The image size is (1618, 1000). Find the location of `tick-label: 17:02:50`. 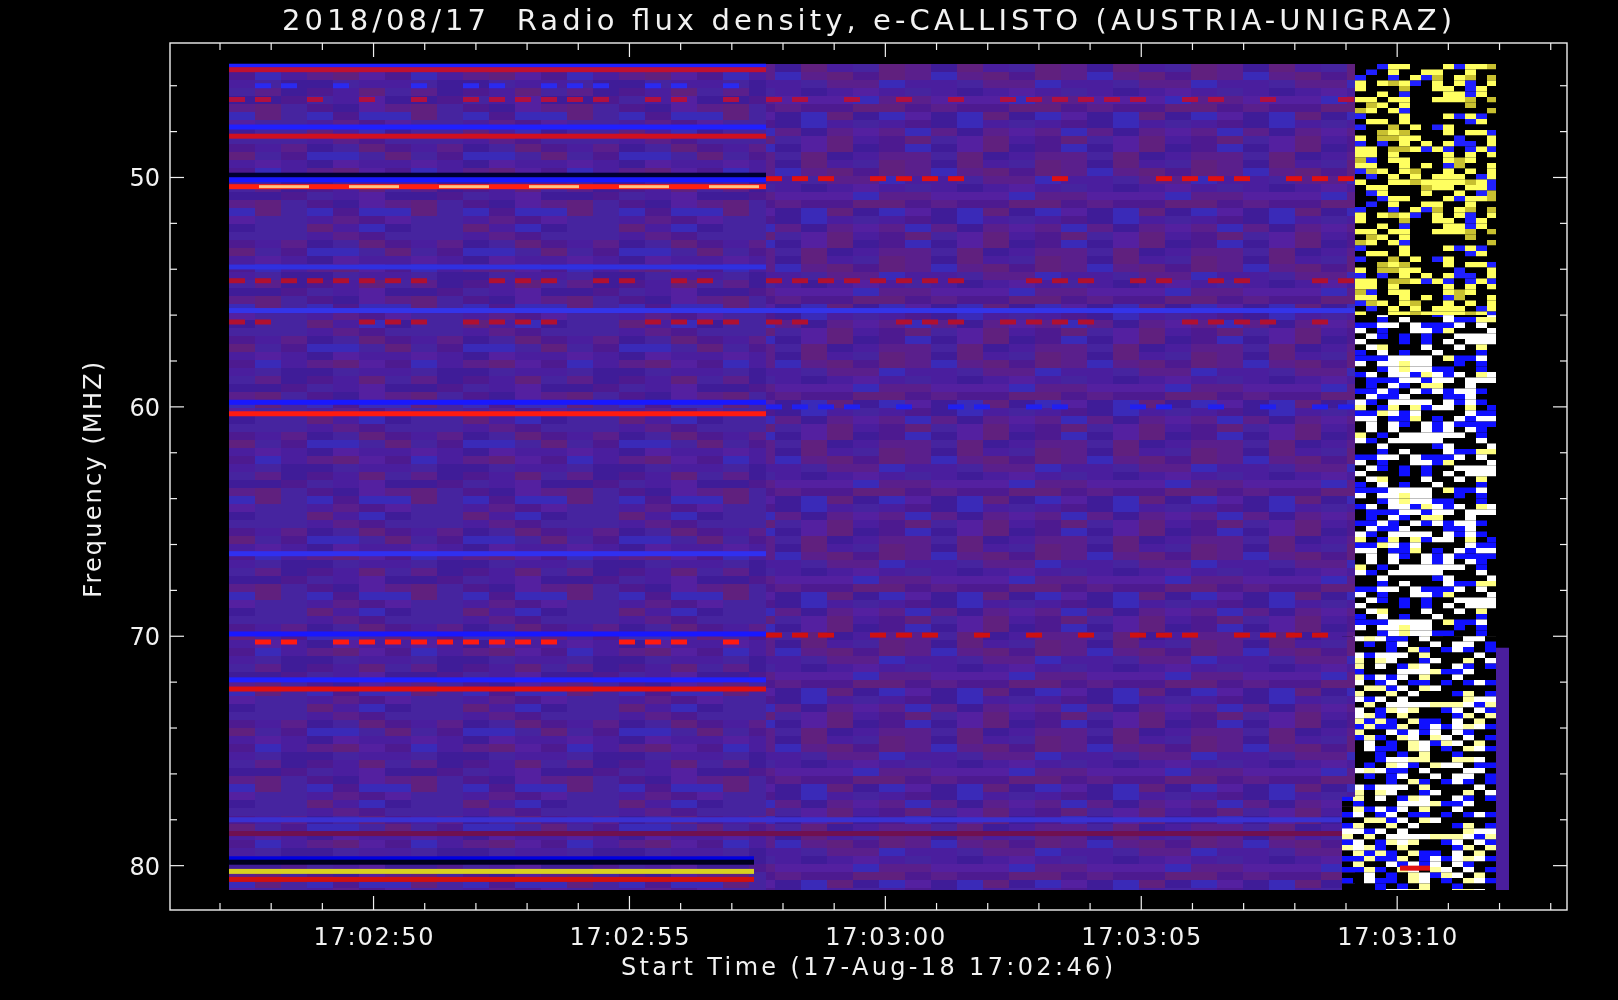

tick-label: 17:02:50 is located at coordinates (373, 937).